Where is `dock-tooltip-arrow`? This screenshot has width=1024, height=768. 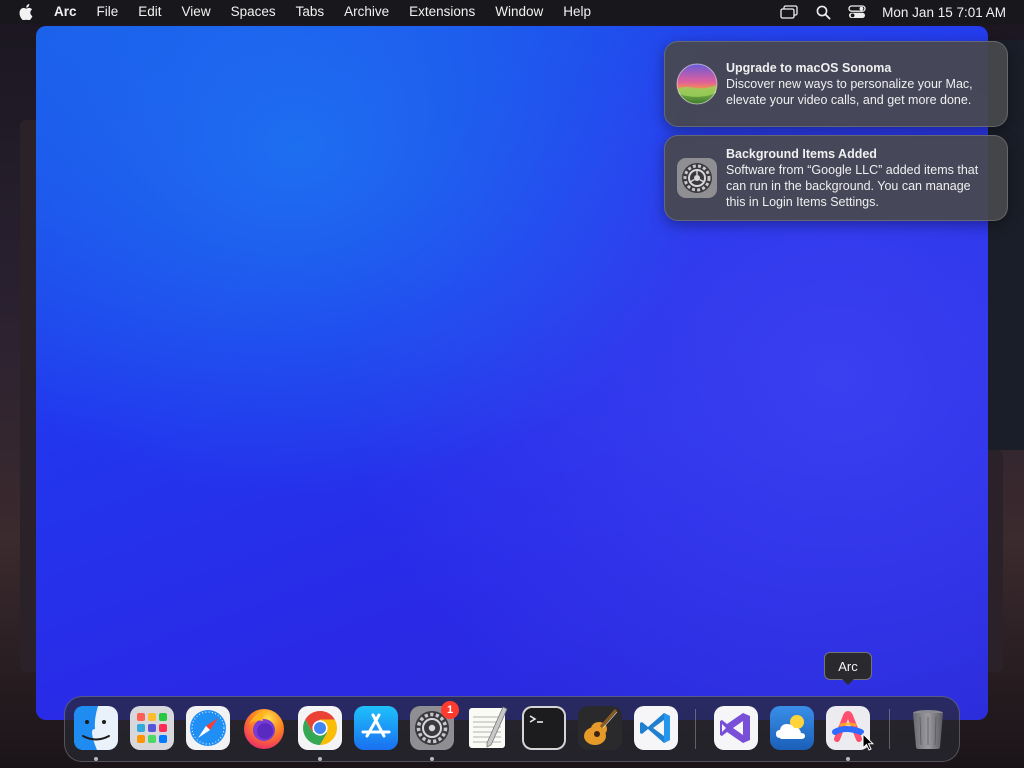 dock-tooltip-arrow is located at coordinates (848, 682).